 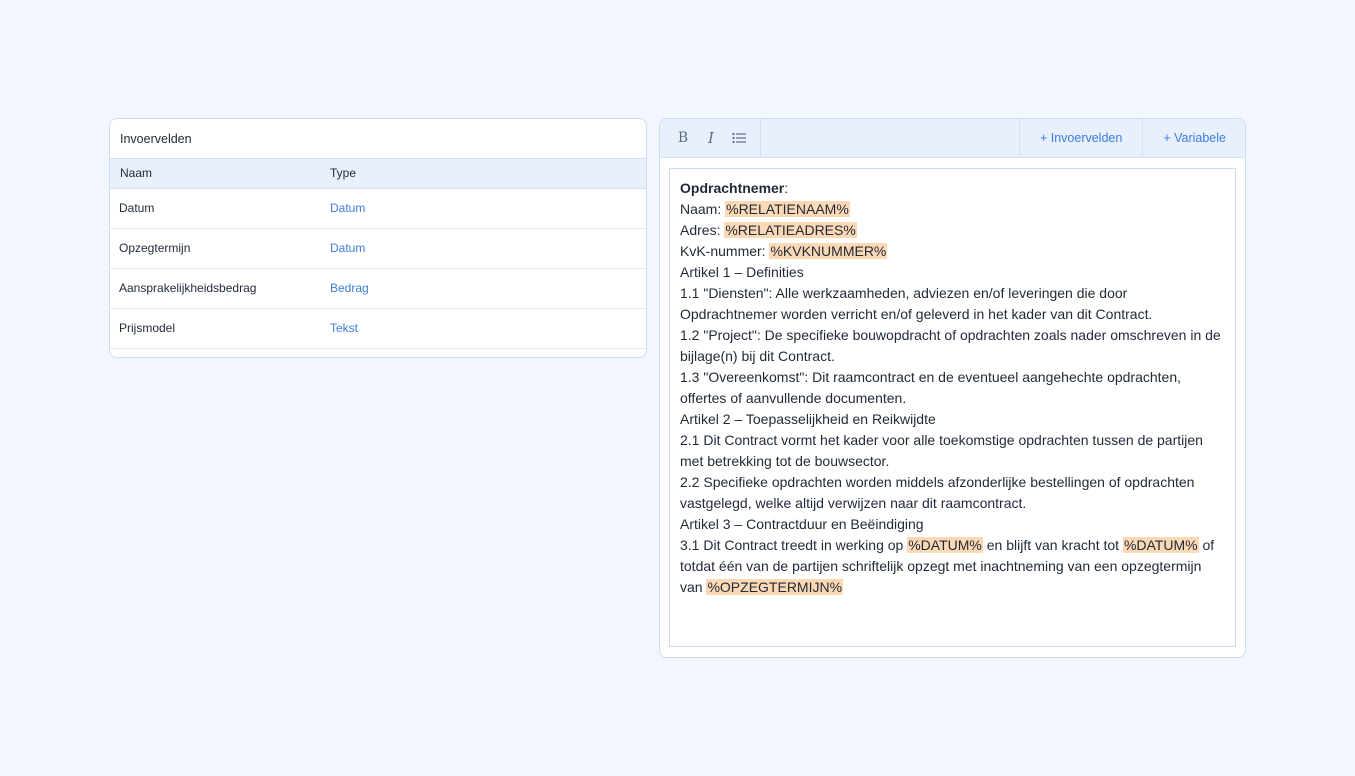 What do you see at coordinates (787, 209) in the screenshot?
I see `variable-chip: %RELATIENAAM%` at bounding box center [787, 209].